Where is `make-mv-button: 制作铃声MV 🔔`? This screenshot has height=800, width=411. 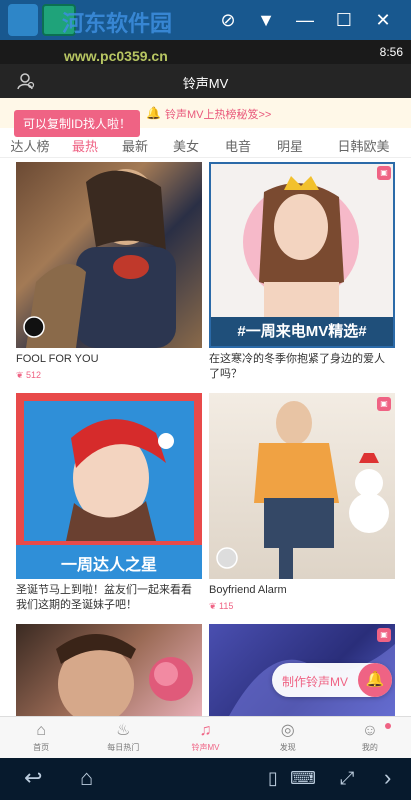
make-mv-button: 制作铃声MV 🔔 is located at coordinates (332, 680).